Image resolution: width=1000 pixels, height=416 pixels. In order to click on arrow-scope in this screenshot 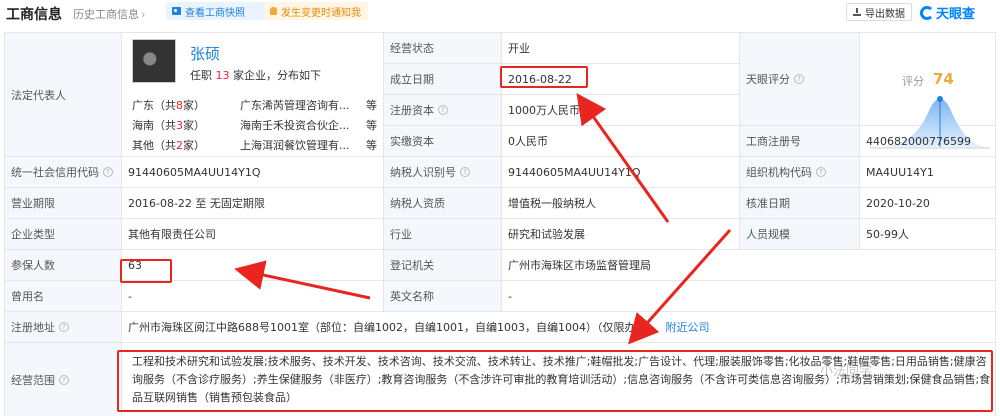, I will do `click(680, 287)`.